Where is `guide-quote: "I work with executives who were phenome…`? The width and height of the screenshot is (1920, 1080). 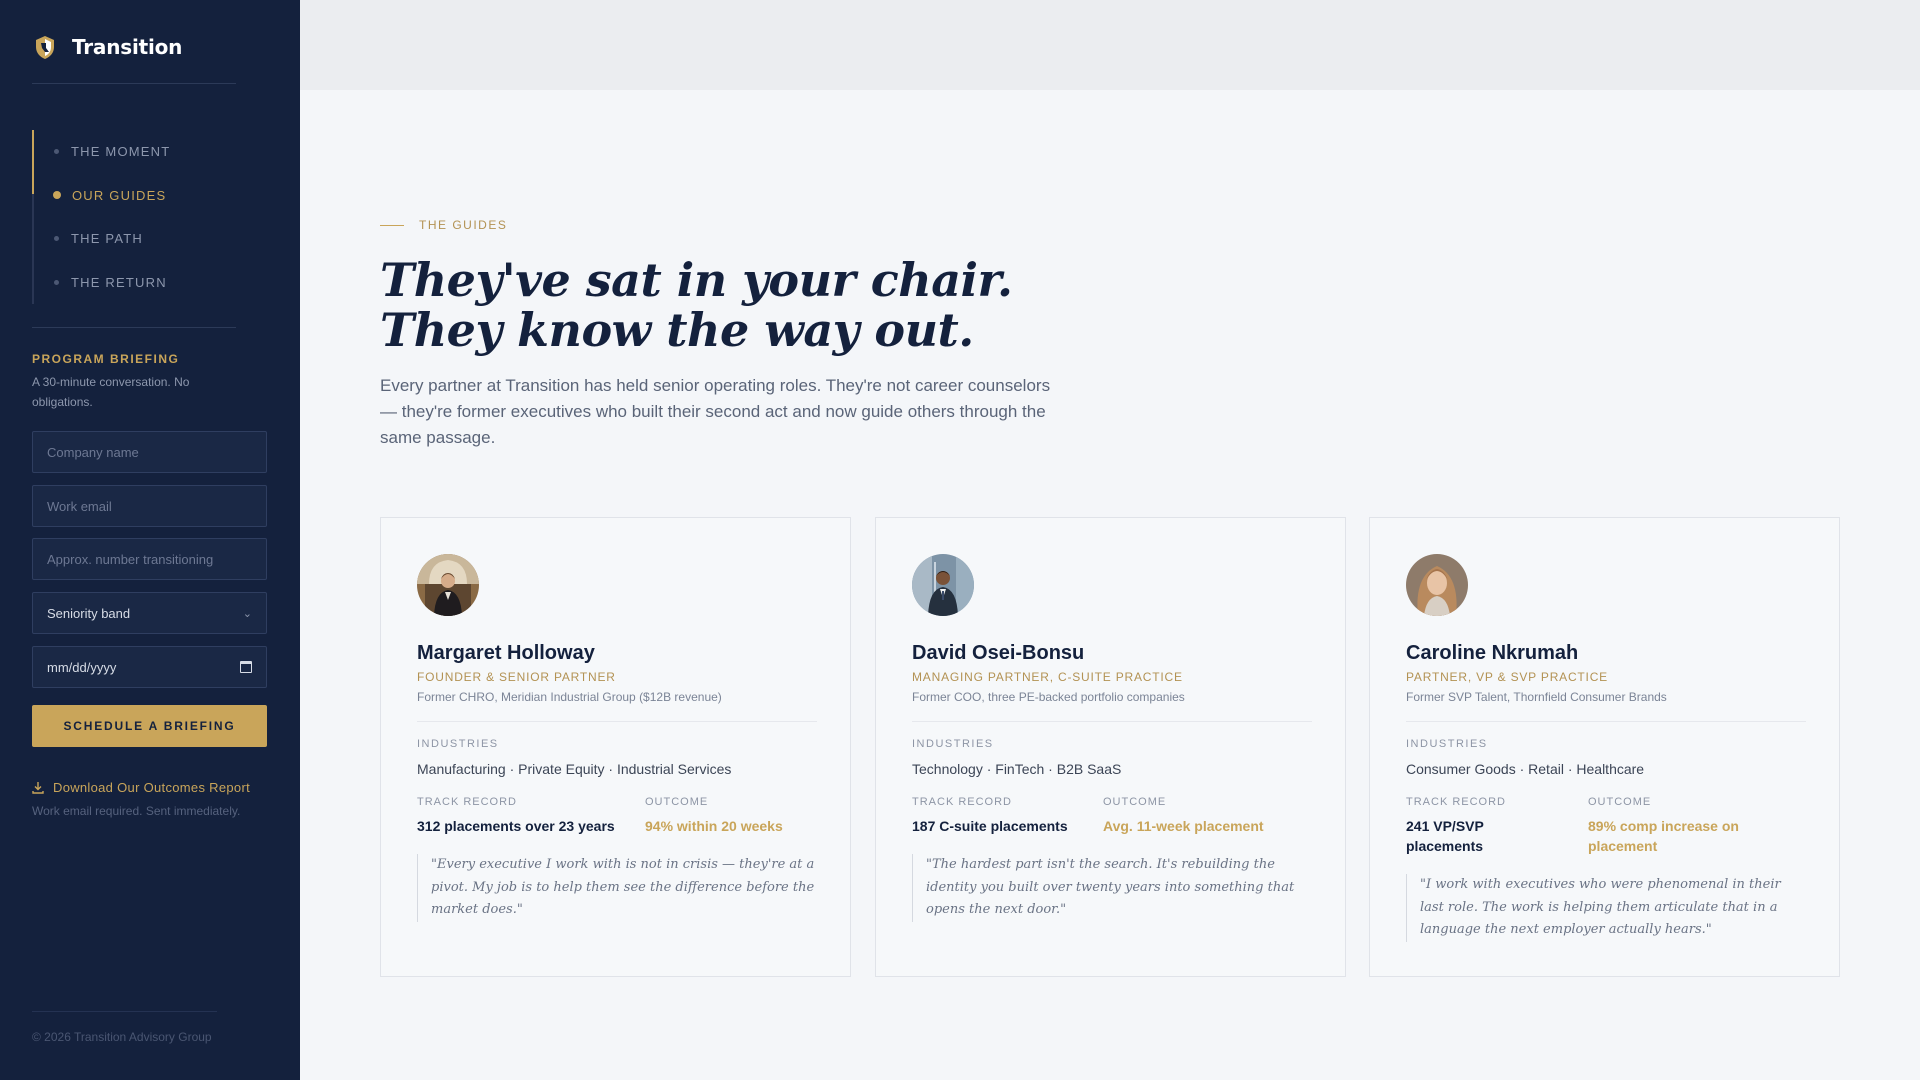 guide-quote: "I work with executives who were phenome… is located at coordinates (1606, 908).